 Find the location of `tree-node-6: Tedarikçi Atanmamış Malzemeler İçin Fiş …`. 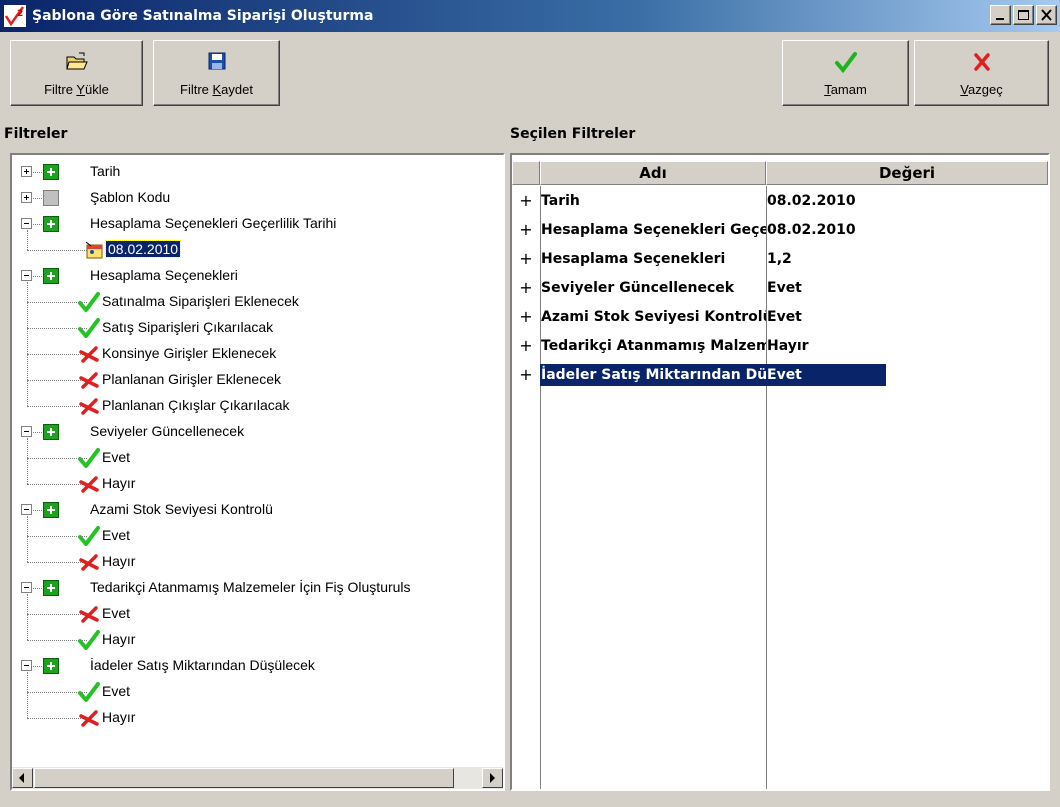

tree-node-6: Tedarikçi Atanmamış Malzemeler İçin Fiş … is located at coordinates (257, 588).